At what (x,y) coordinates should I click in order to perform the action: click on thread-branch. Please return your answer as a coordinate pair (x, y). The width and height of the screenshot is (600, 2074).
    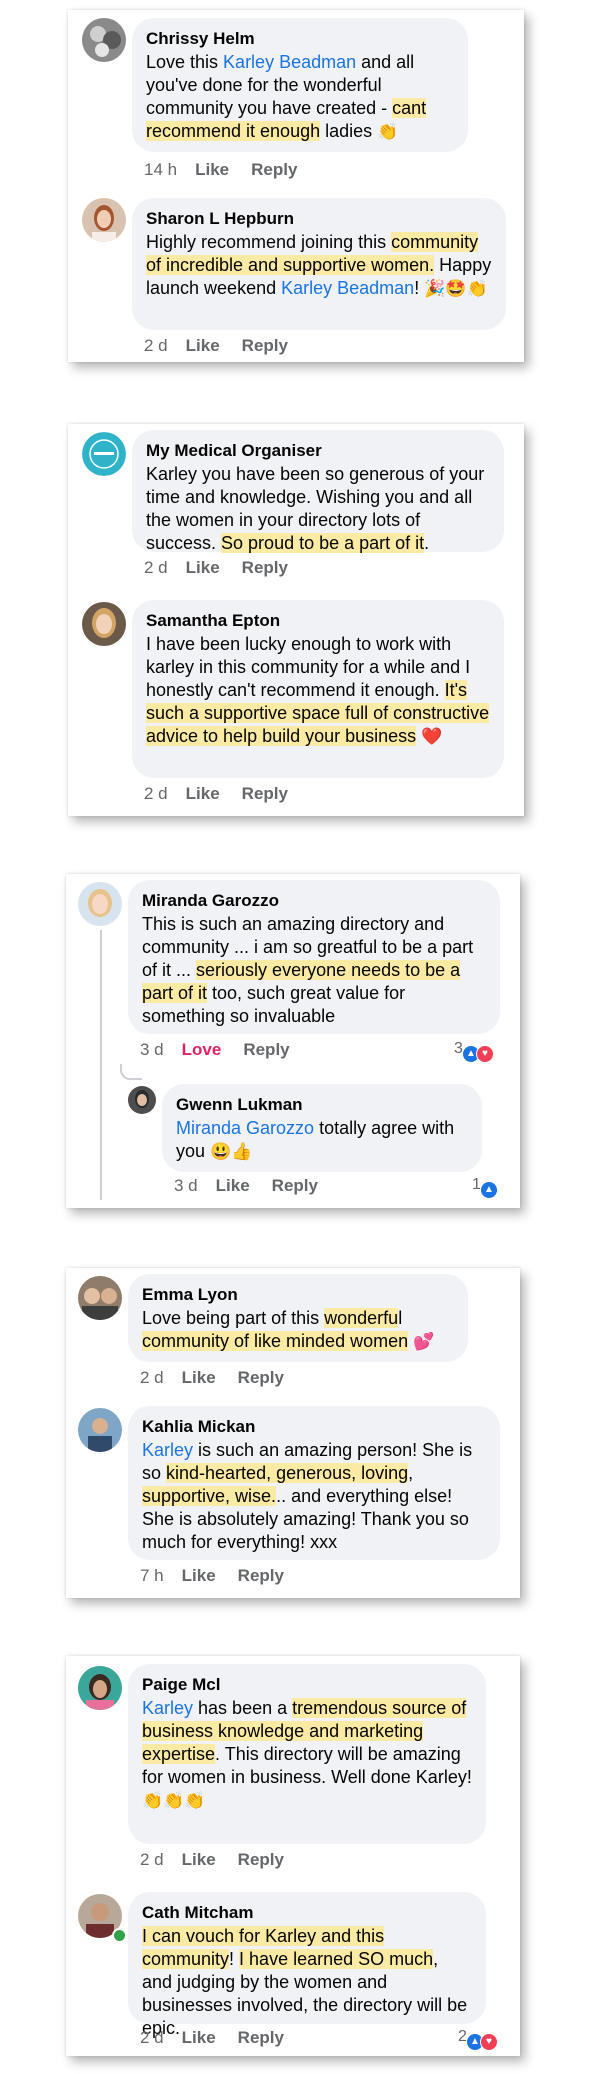
    Looking at the image, I should click on (131, 1072).